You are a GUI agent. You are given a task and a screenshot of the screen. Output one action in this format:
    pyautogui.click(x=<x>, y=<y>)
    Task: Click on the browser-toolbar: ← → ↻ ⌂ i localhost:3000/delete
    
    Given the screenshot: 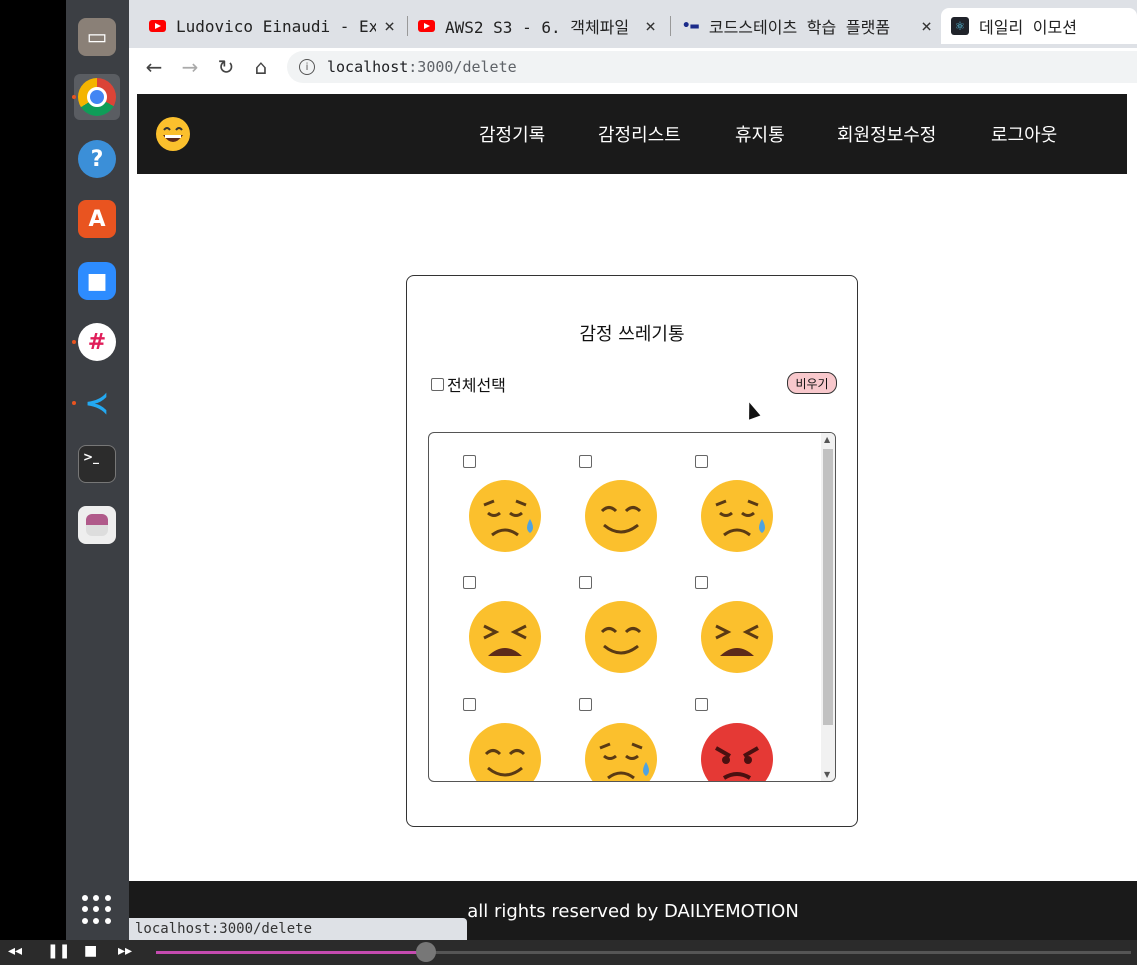 What is the action you would take?
    pyautogui.click(x=633, y=67)
    